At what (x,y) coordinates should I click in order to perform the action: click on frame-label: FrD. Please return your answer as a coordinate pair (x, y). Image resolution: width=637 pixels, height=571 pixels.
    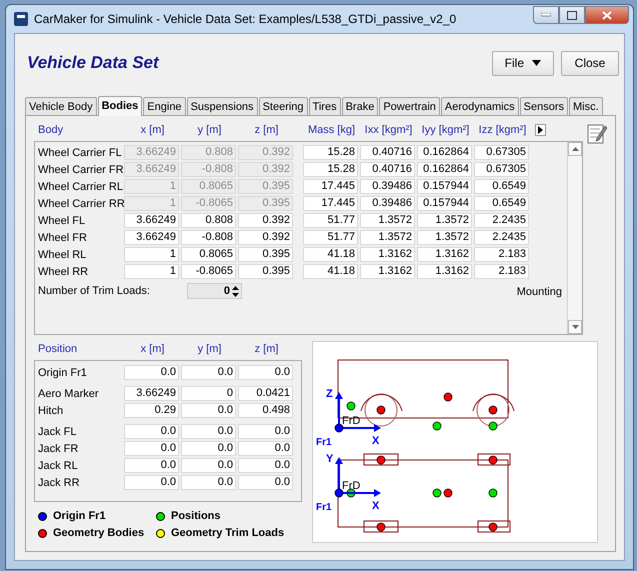
    Looking at the image, I should click on (351, 421).